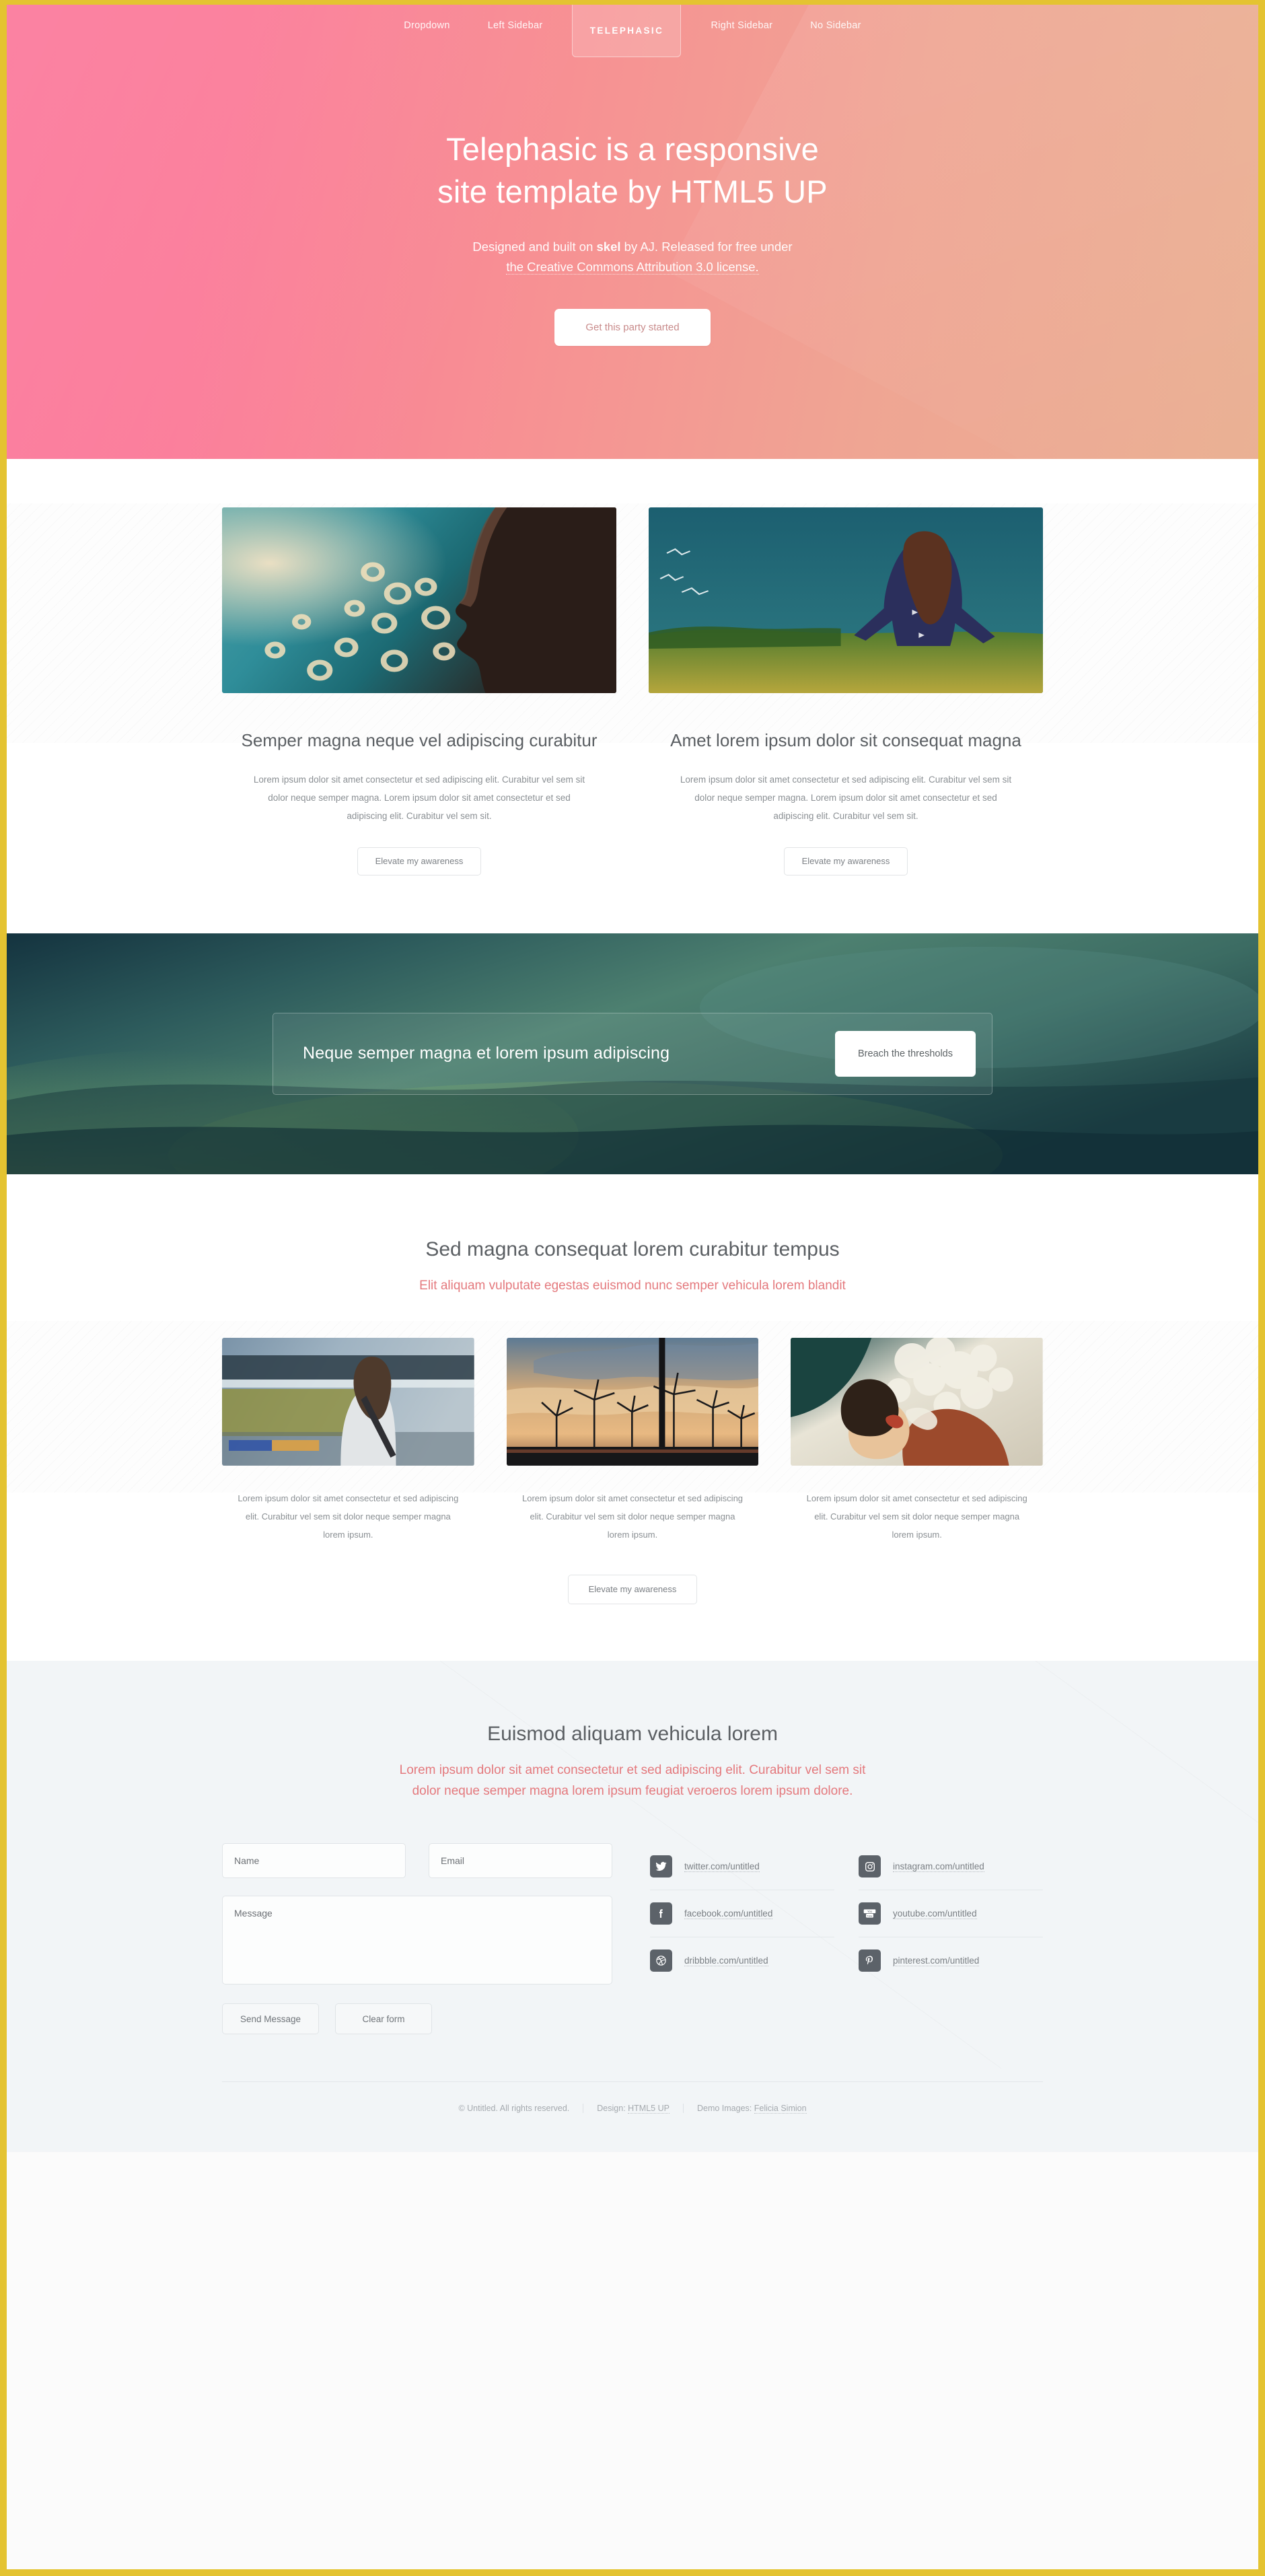  I want to click on social-link-label: youtube.com/untitled, so click(935, 1913).